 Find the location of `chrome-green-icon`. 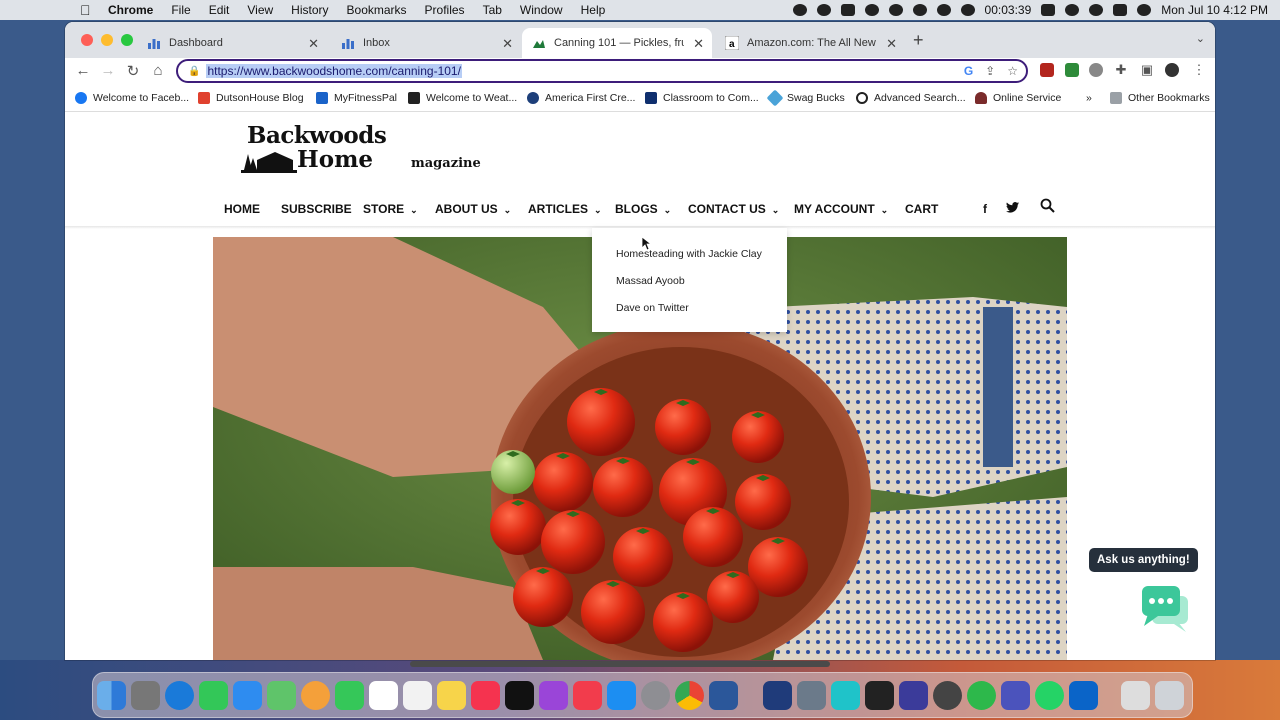

chrome-green-icon is located at coordinates (981, 695).